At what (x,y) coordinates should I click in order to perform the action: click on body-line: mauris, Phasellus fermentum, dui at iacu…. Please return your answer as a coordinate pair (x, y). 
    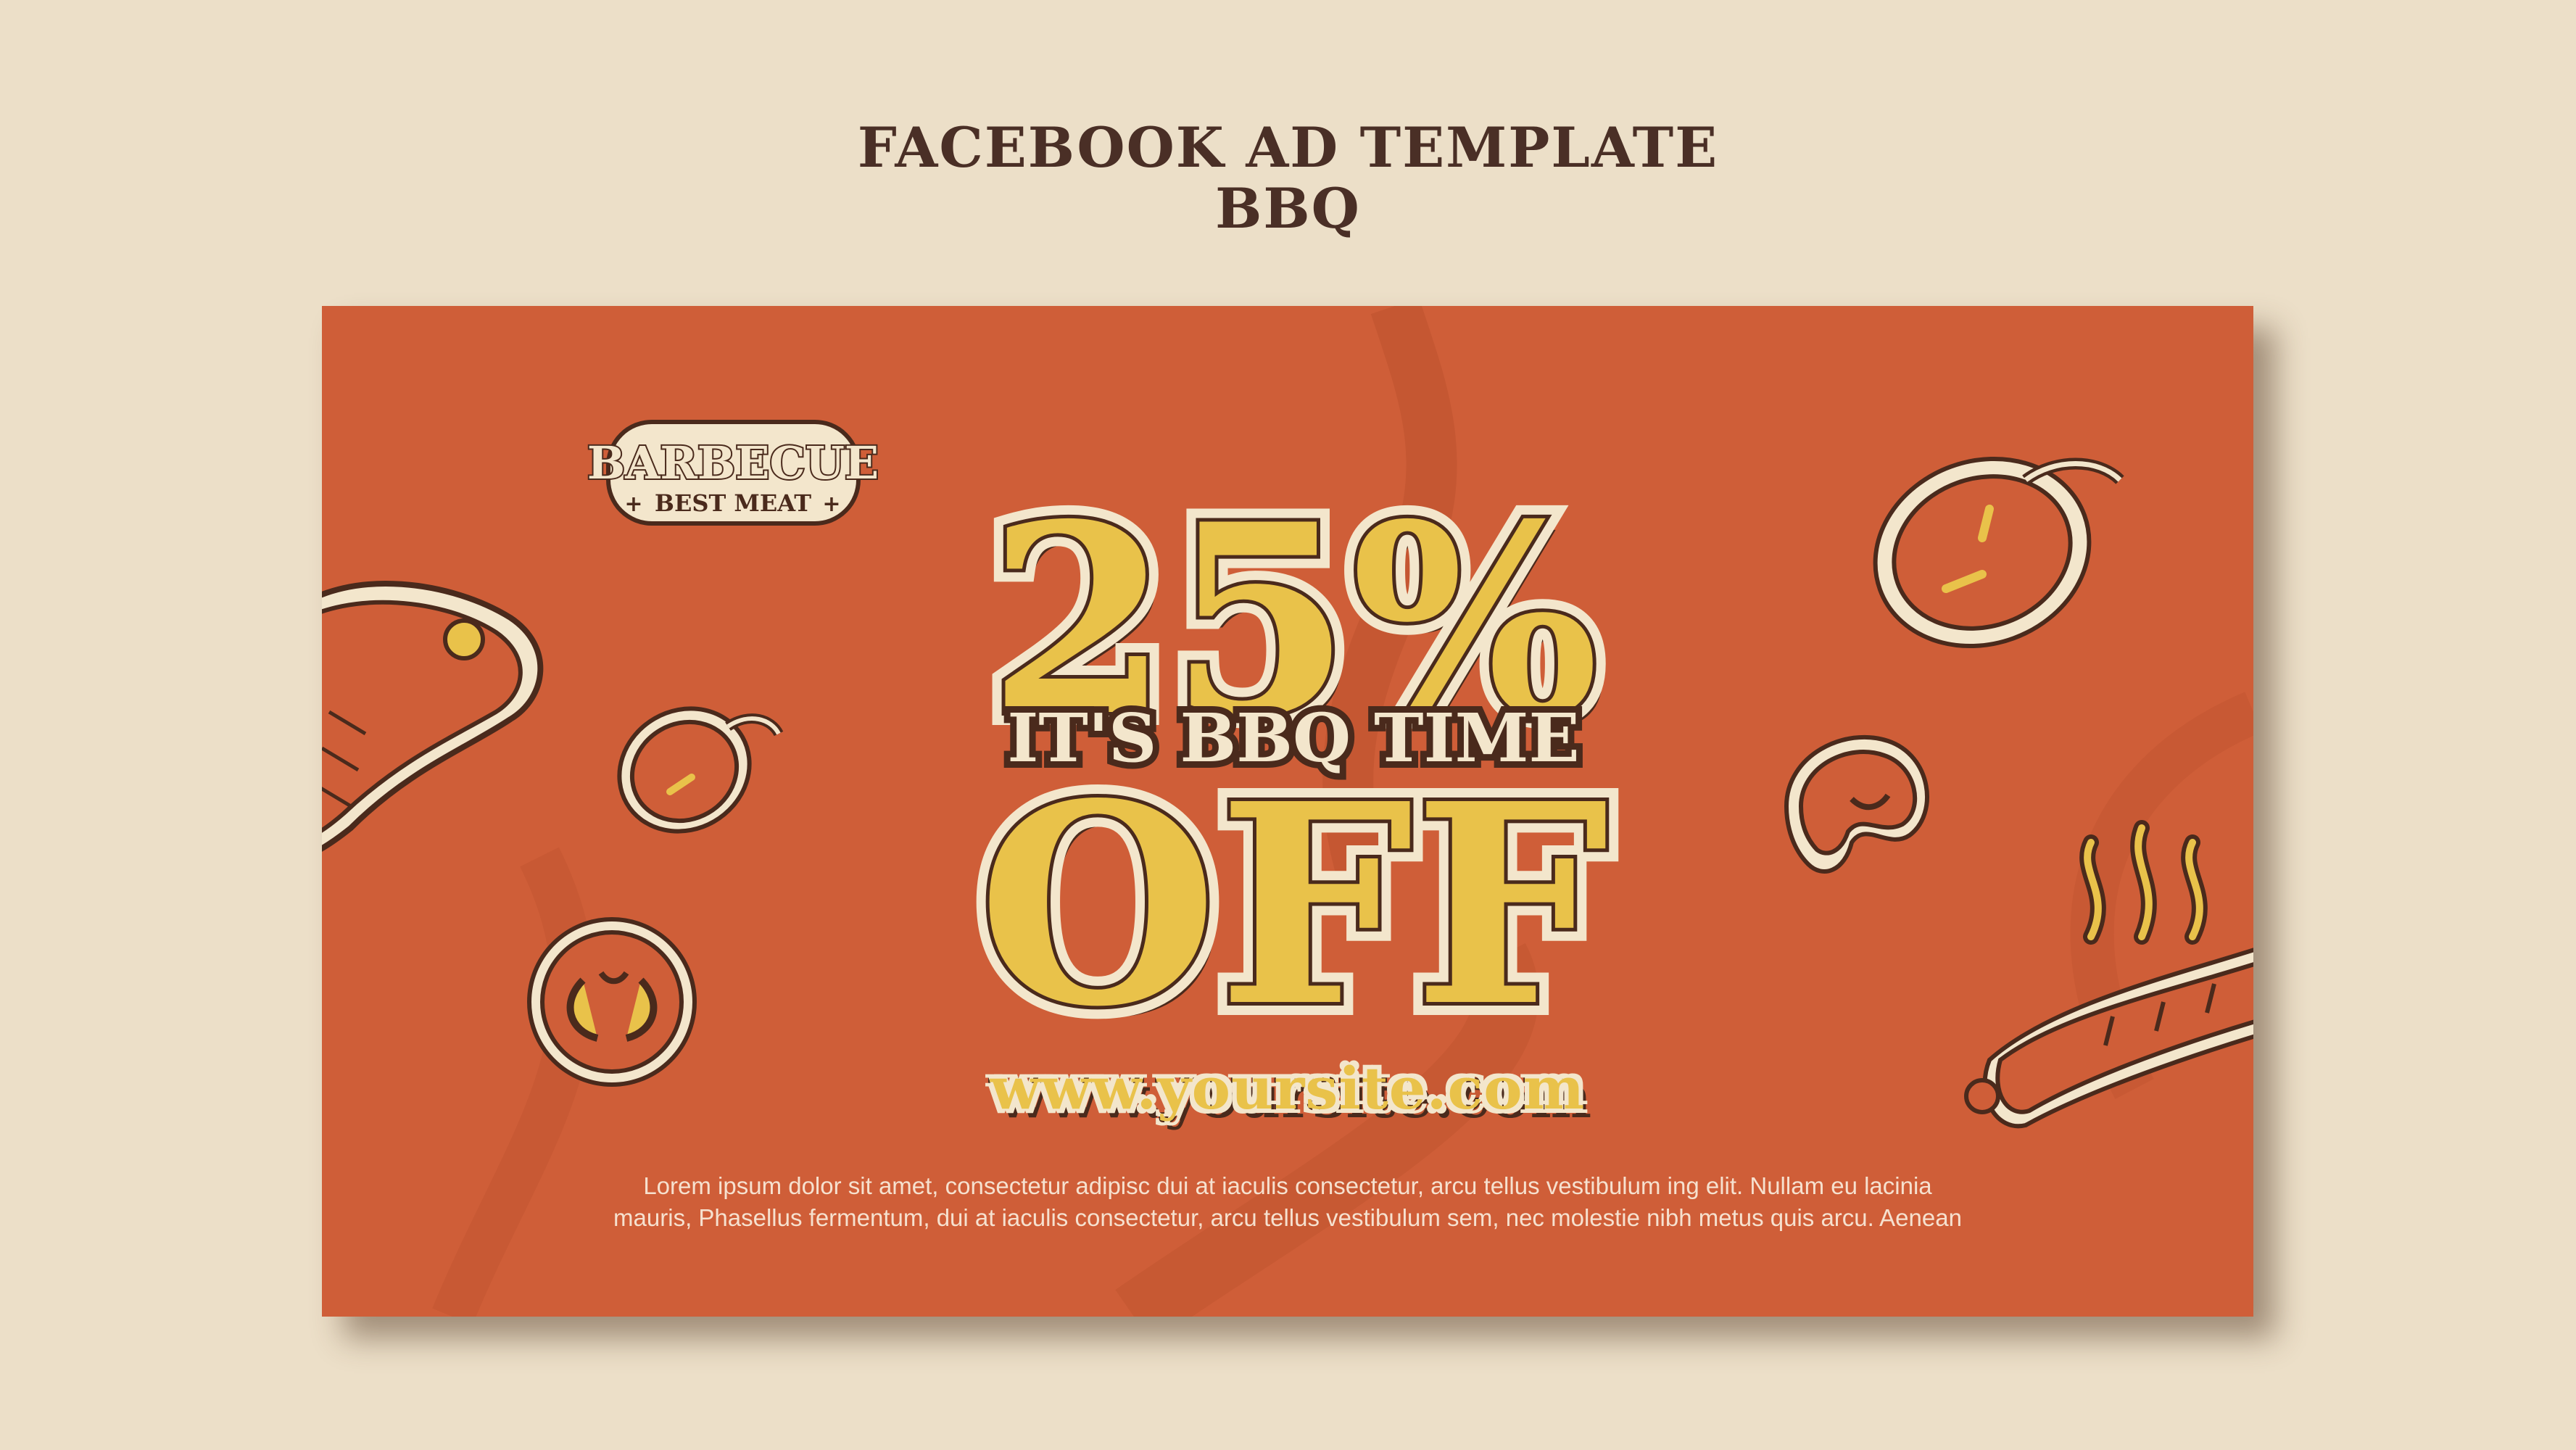
    Looking at the image, I should click on (1287, 1217).